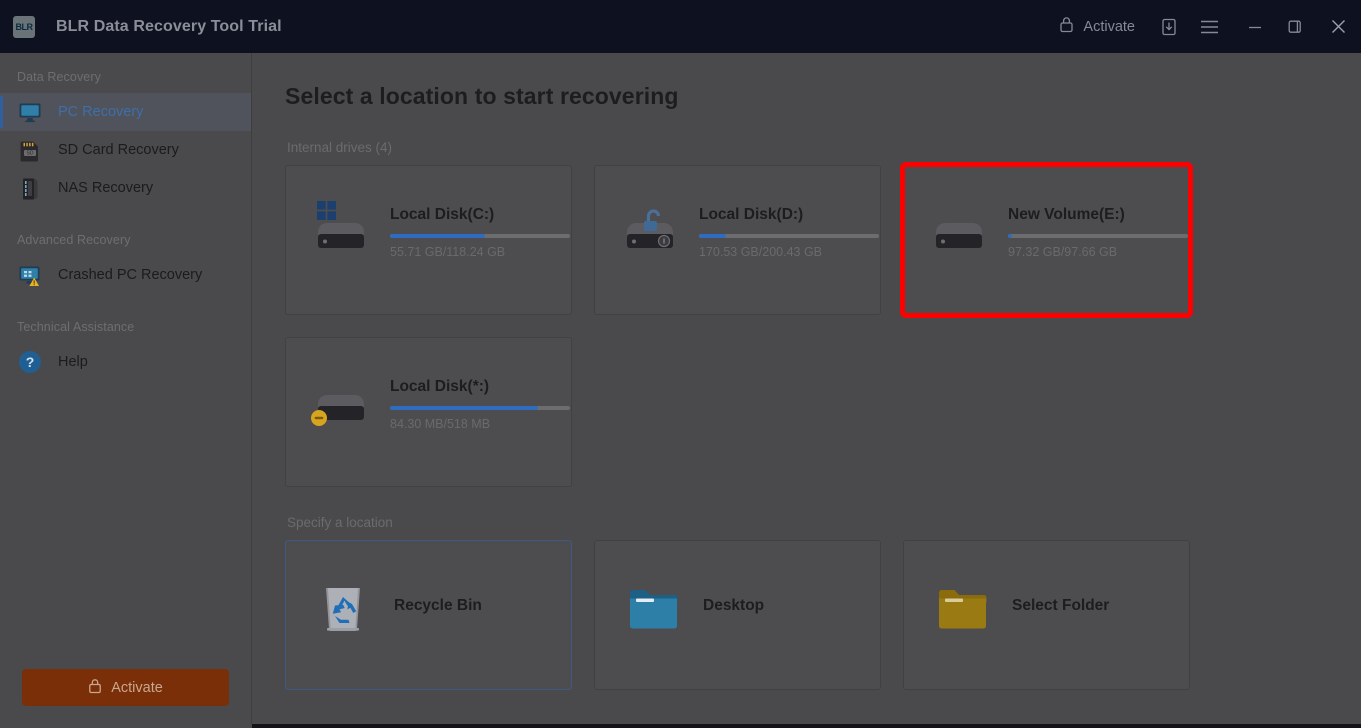 This screenshot has width=1361, height=728. Describe the element at coordinates (806, 726) in the screenshot. I see `bottom-status-strip` at that location.